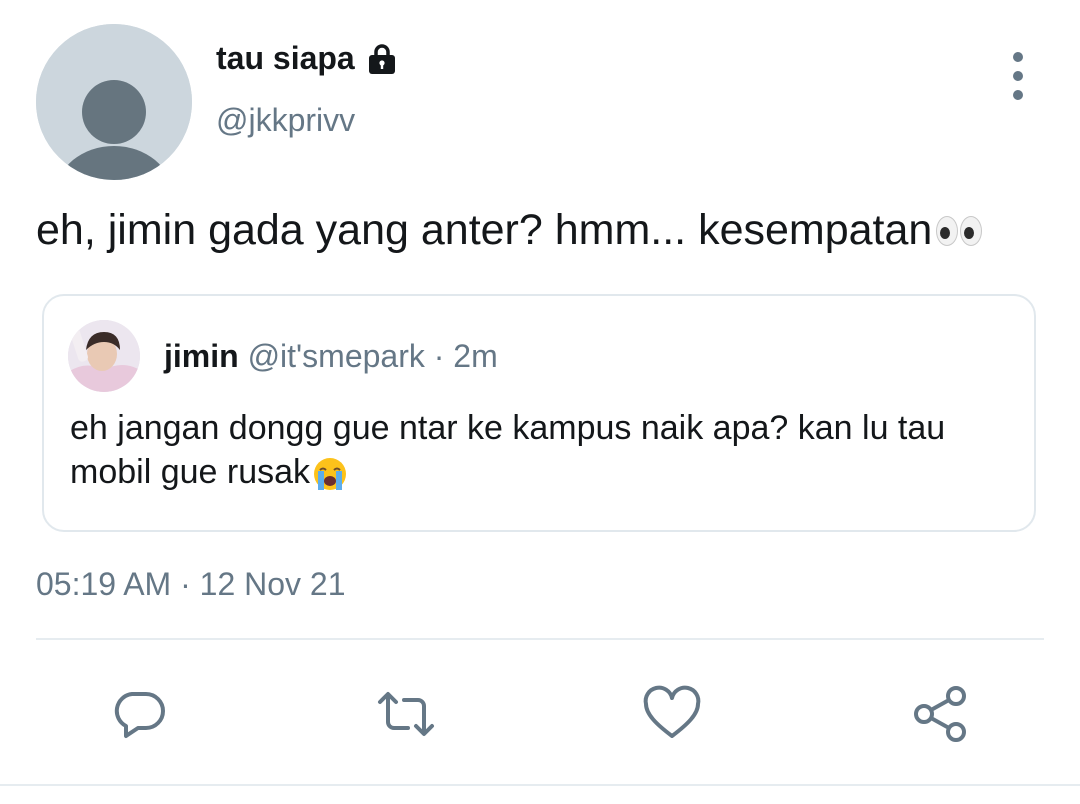 This screenshot has height=804, width=1080. Describe the element at coordinates (285, 58) in the screenshot. I see `author-display-name: tau siapa` at that location.